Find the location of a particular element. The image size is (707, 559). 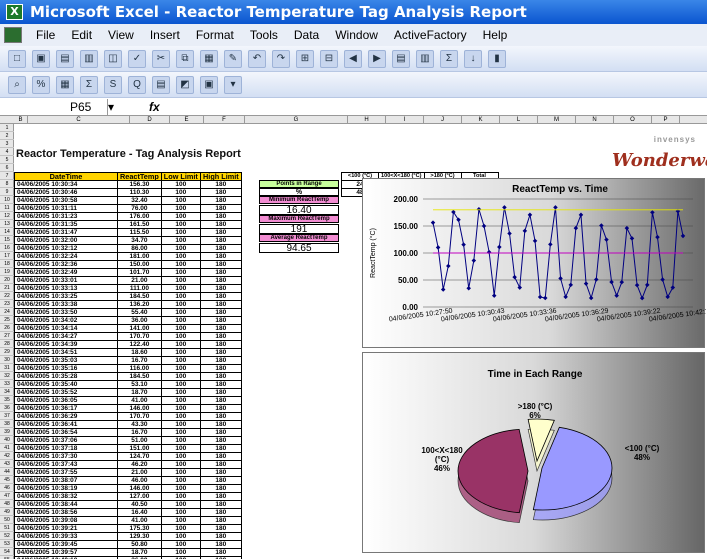

row-header-27: 27 is located at coordinates (7, 336).